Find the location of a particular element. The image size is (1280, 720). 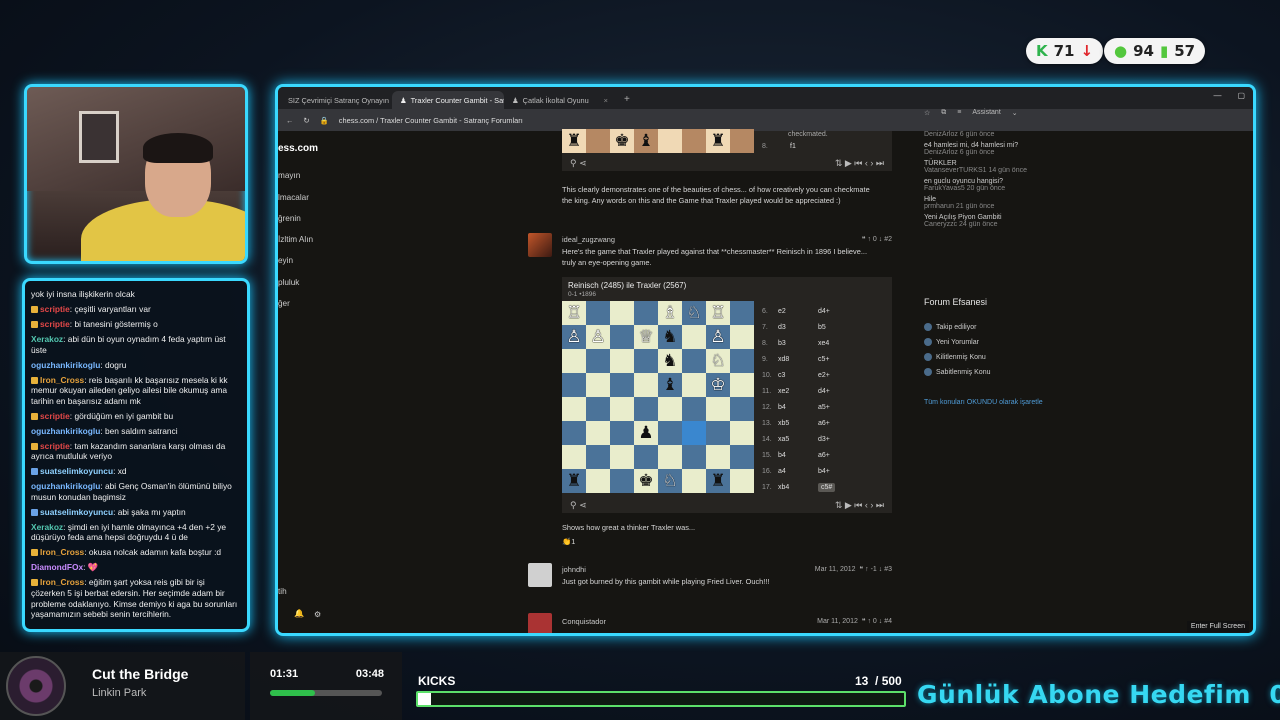

move-row: 6. e2 d4+ is located at coordinates (826, 311).